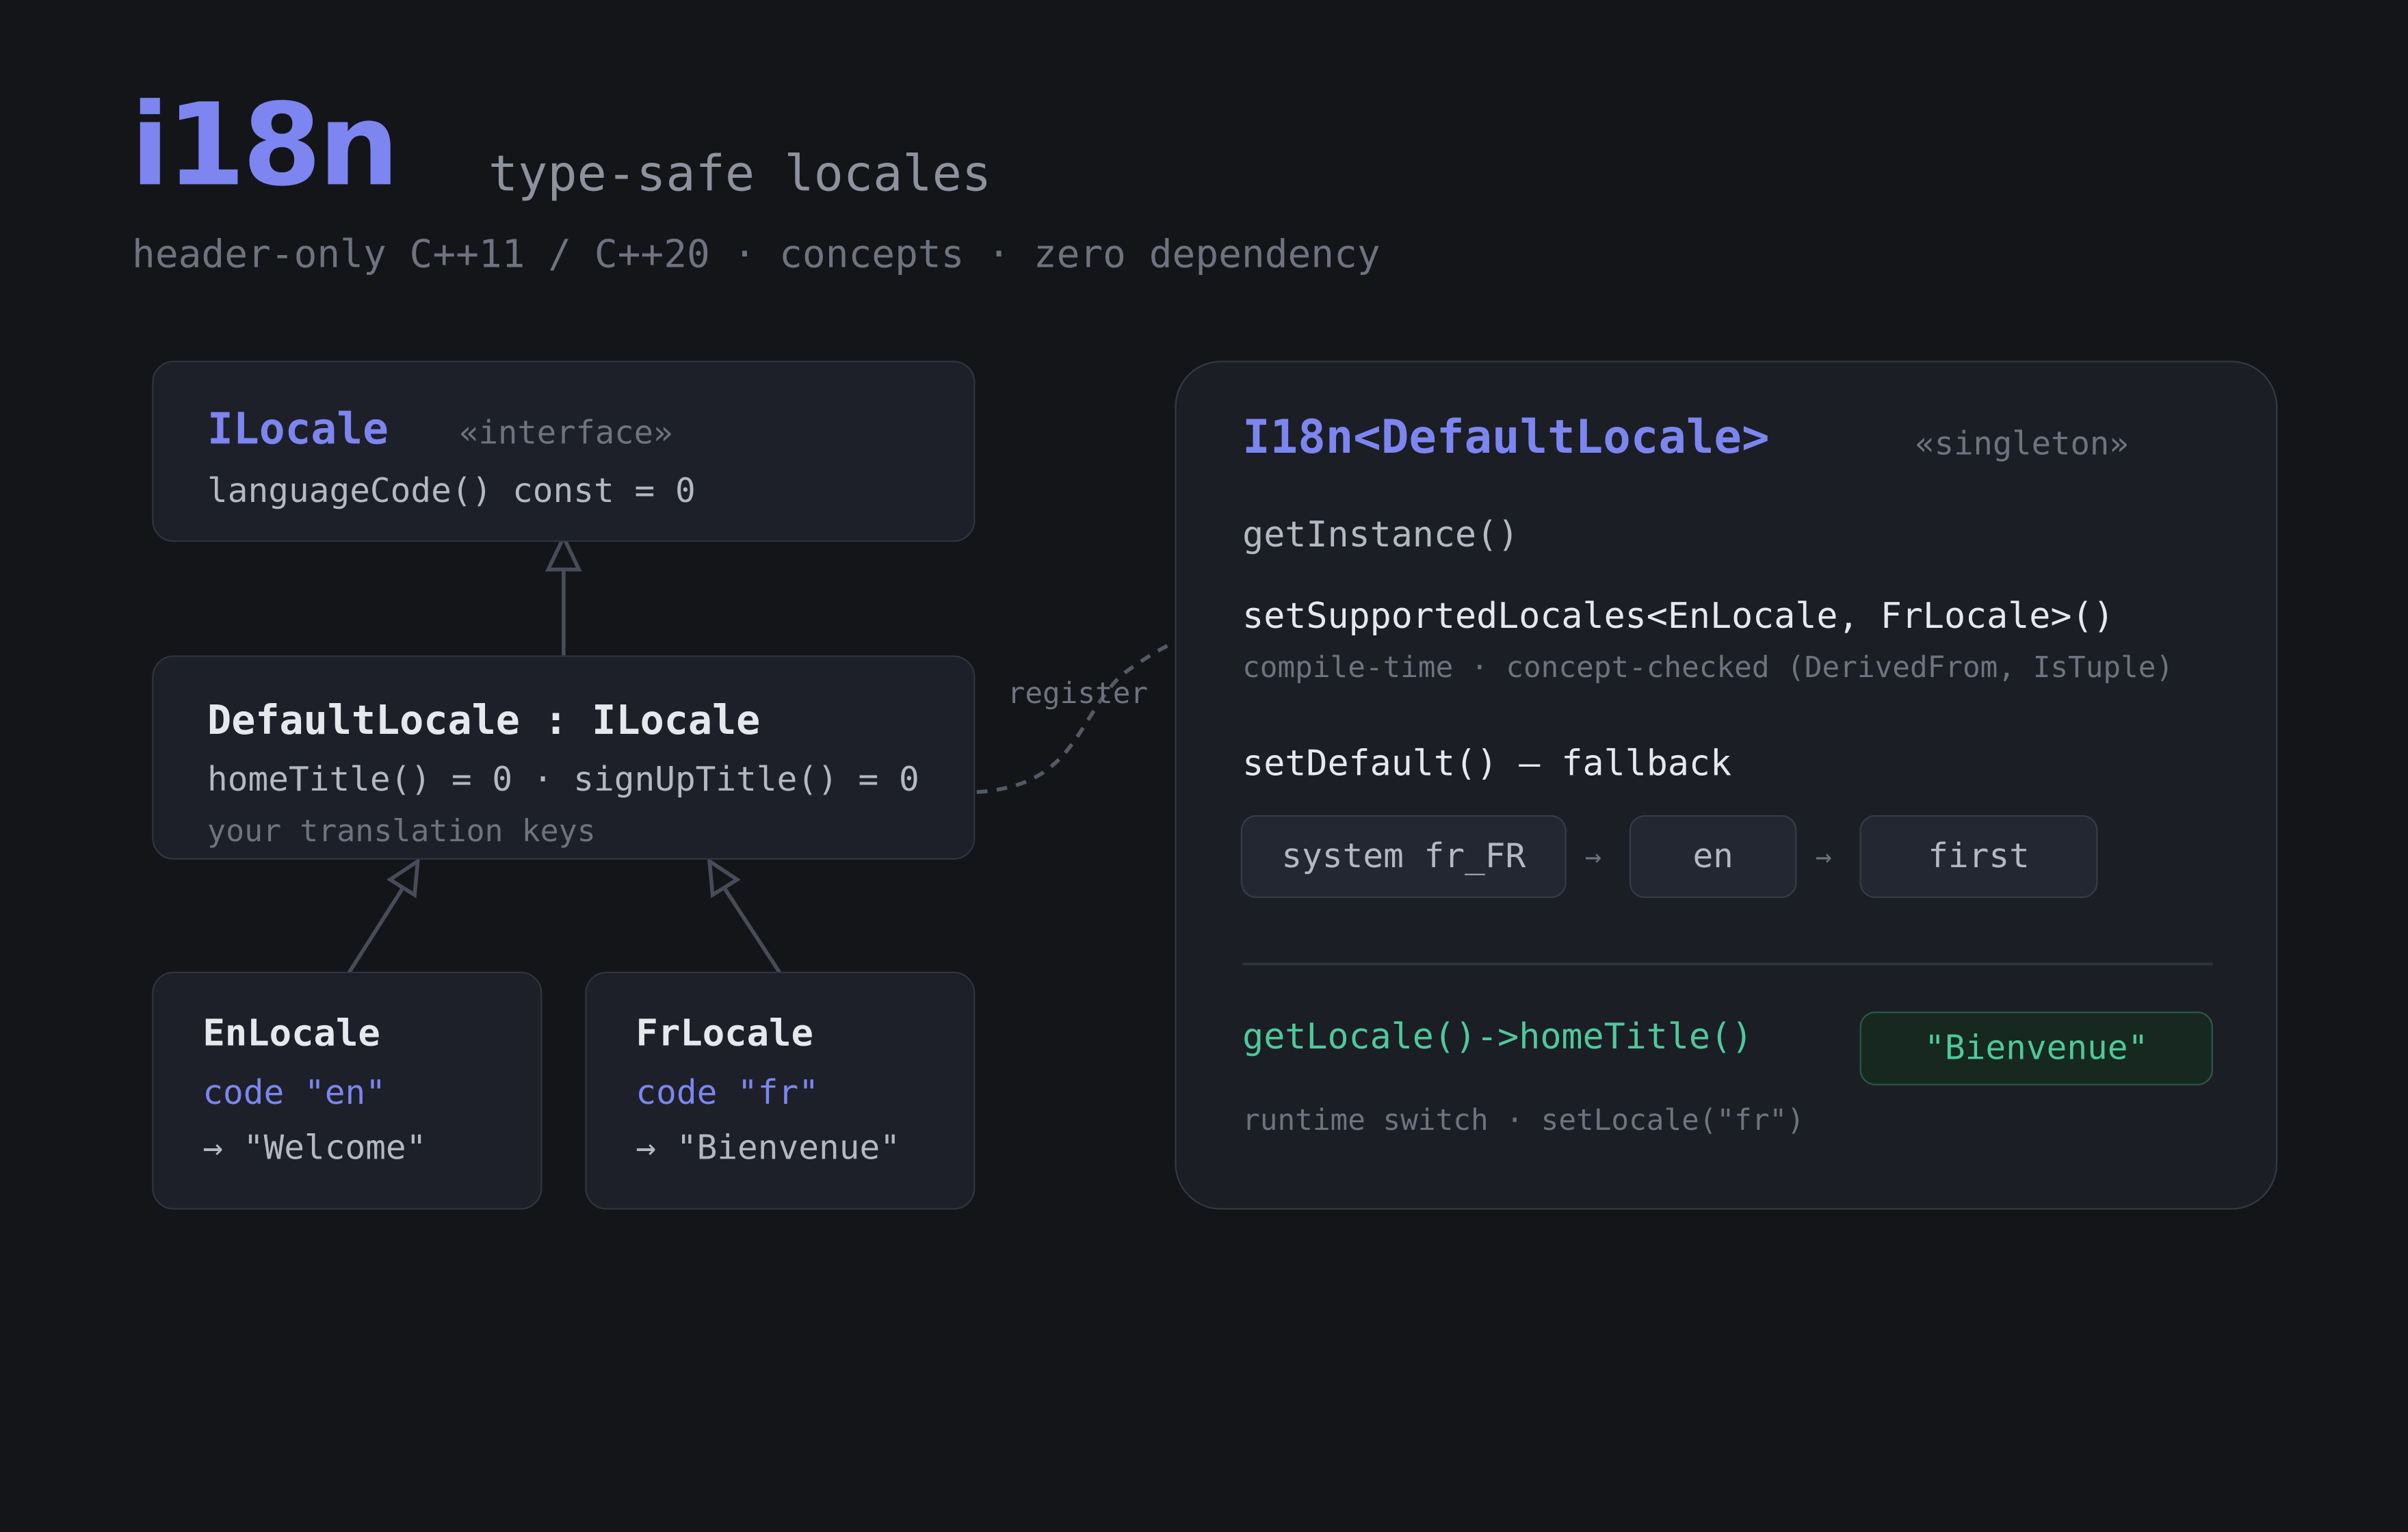 The image size is (2408, 1532). Describe the element at coordinates (294, 1093) in the screenshot. I see `en-locale-code: code "en"` at that location.